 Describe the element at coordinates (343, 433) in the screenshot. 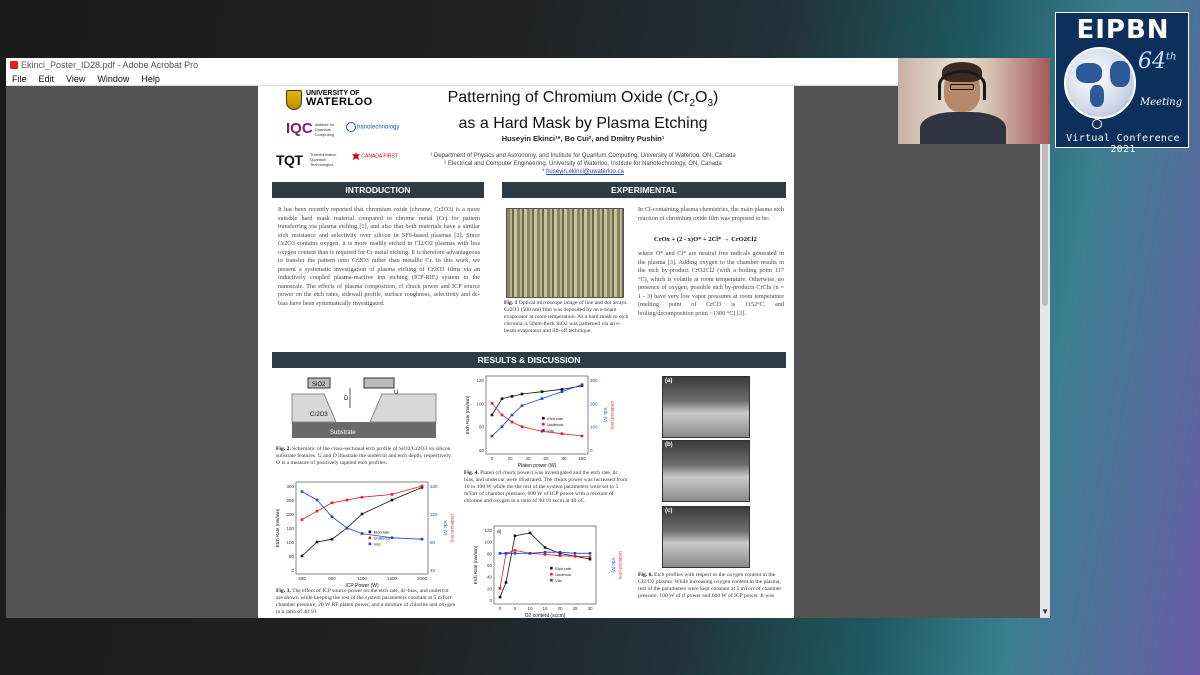

I see `substrate-label: Substrate` at that location.